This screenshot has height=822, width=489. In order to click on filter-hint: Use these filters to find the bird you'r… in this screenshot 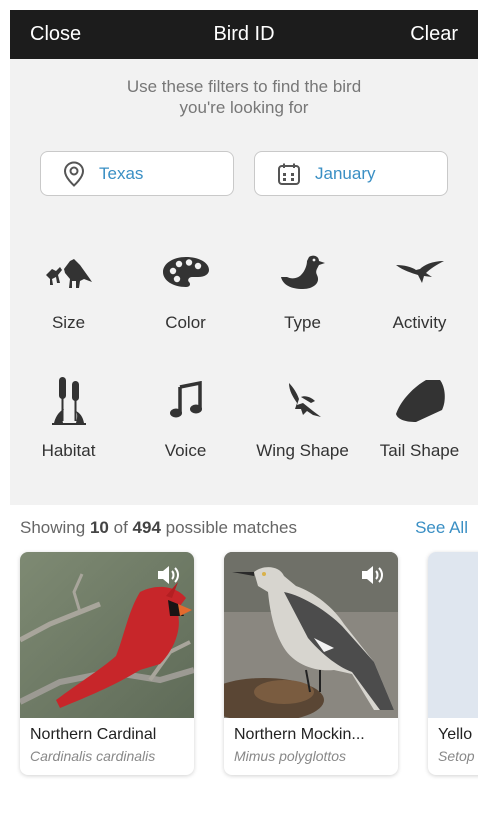, I will do `click(244, 97)`.